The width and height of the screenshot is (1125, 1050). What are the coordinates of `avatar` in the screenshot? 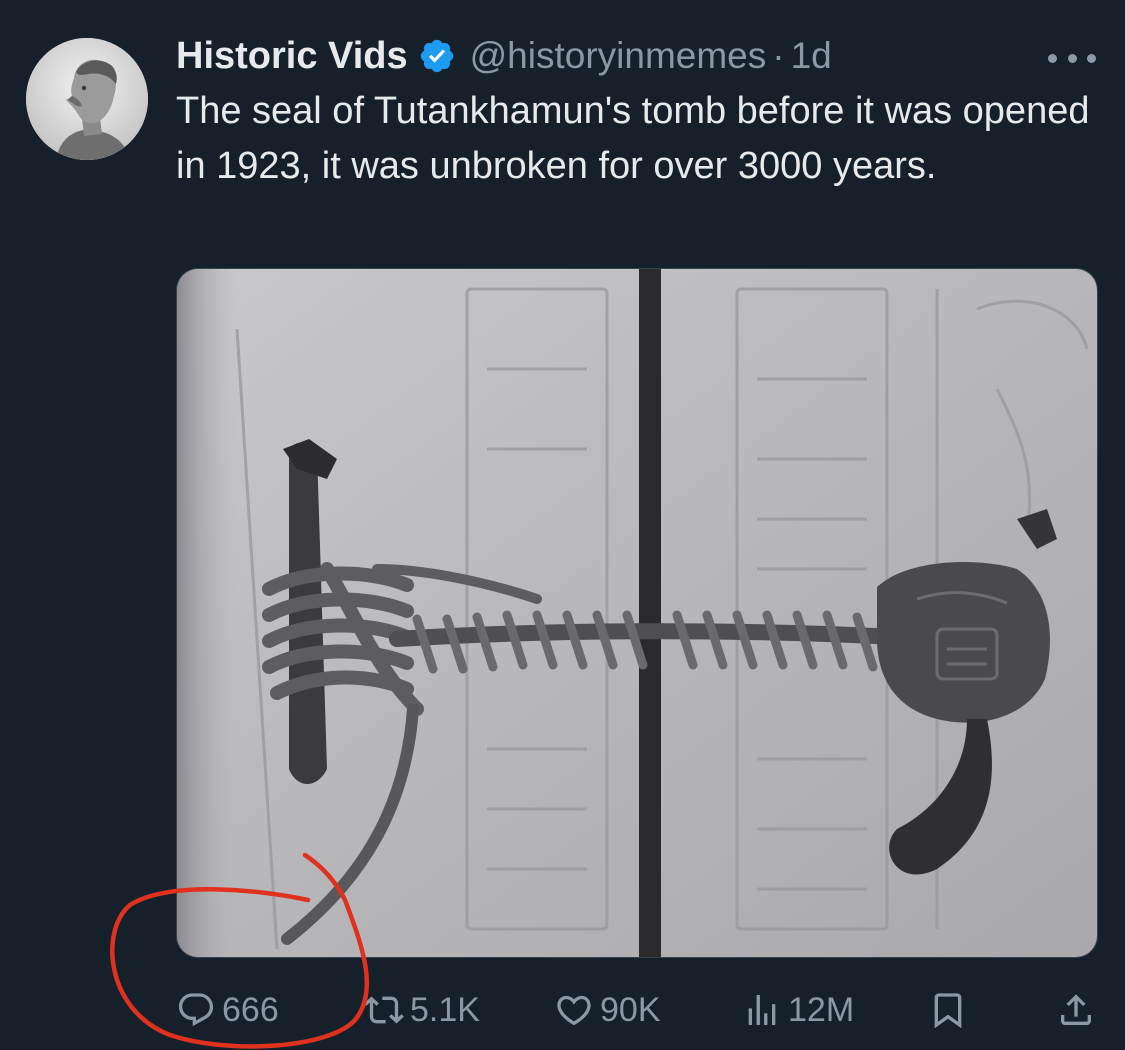 It's located at (87, 99).